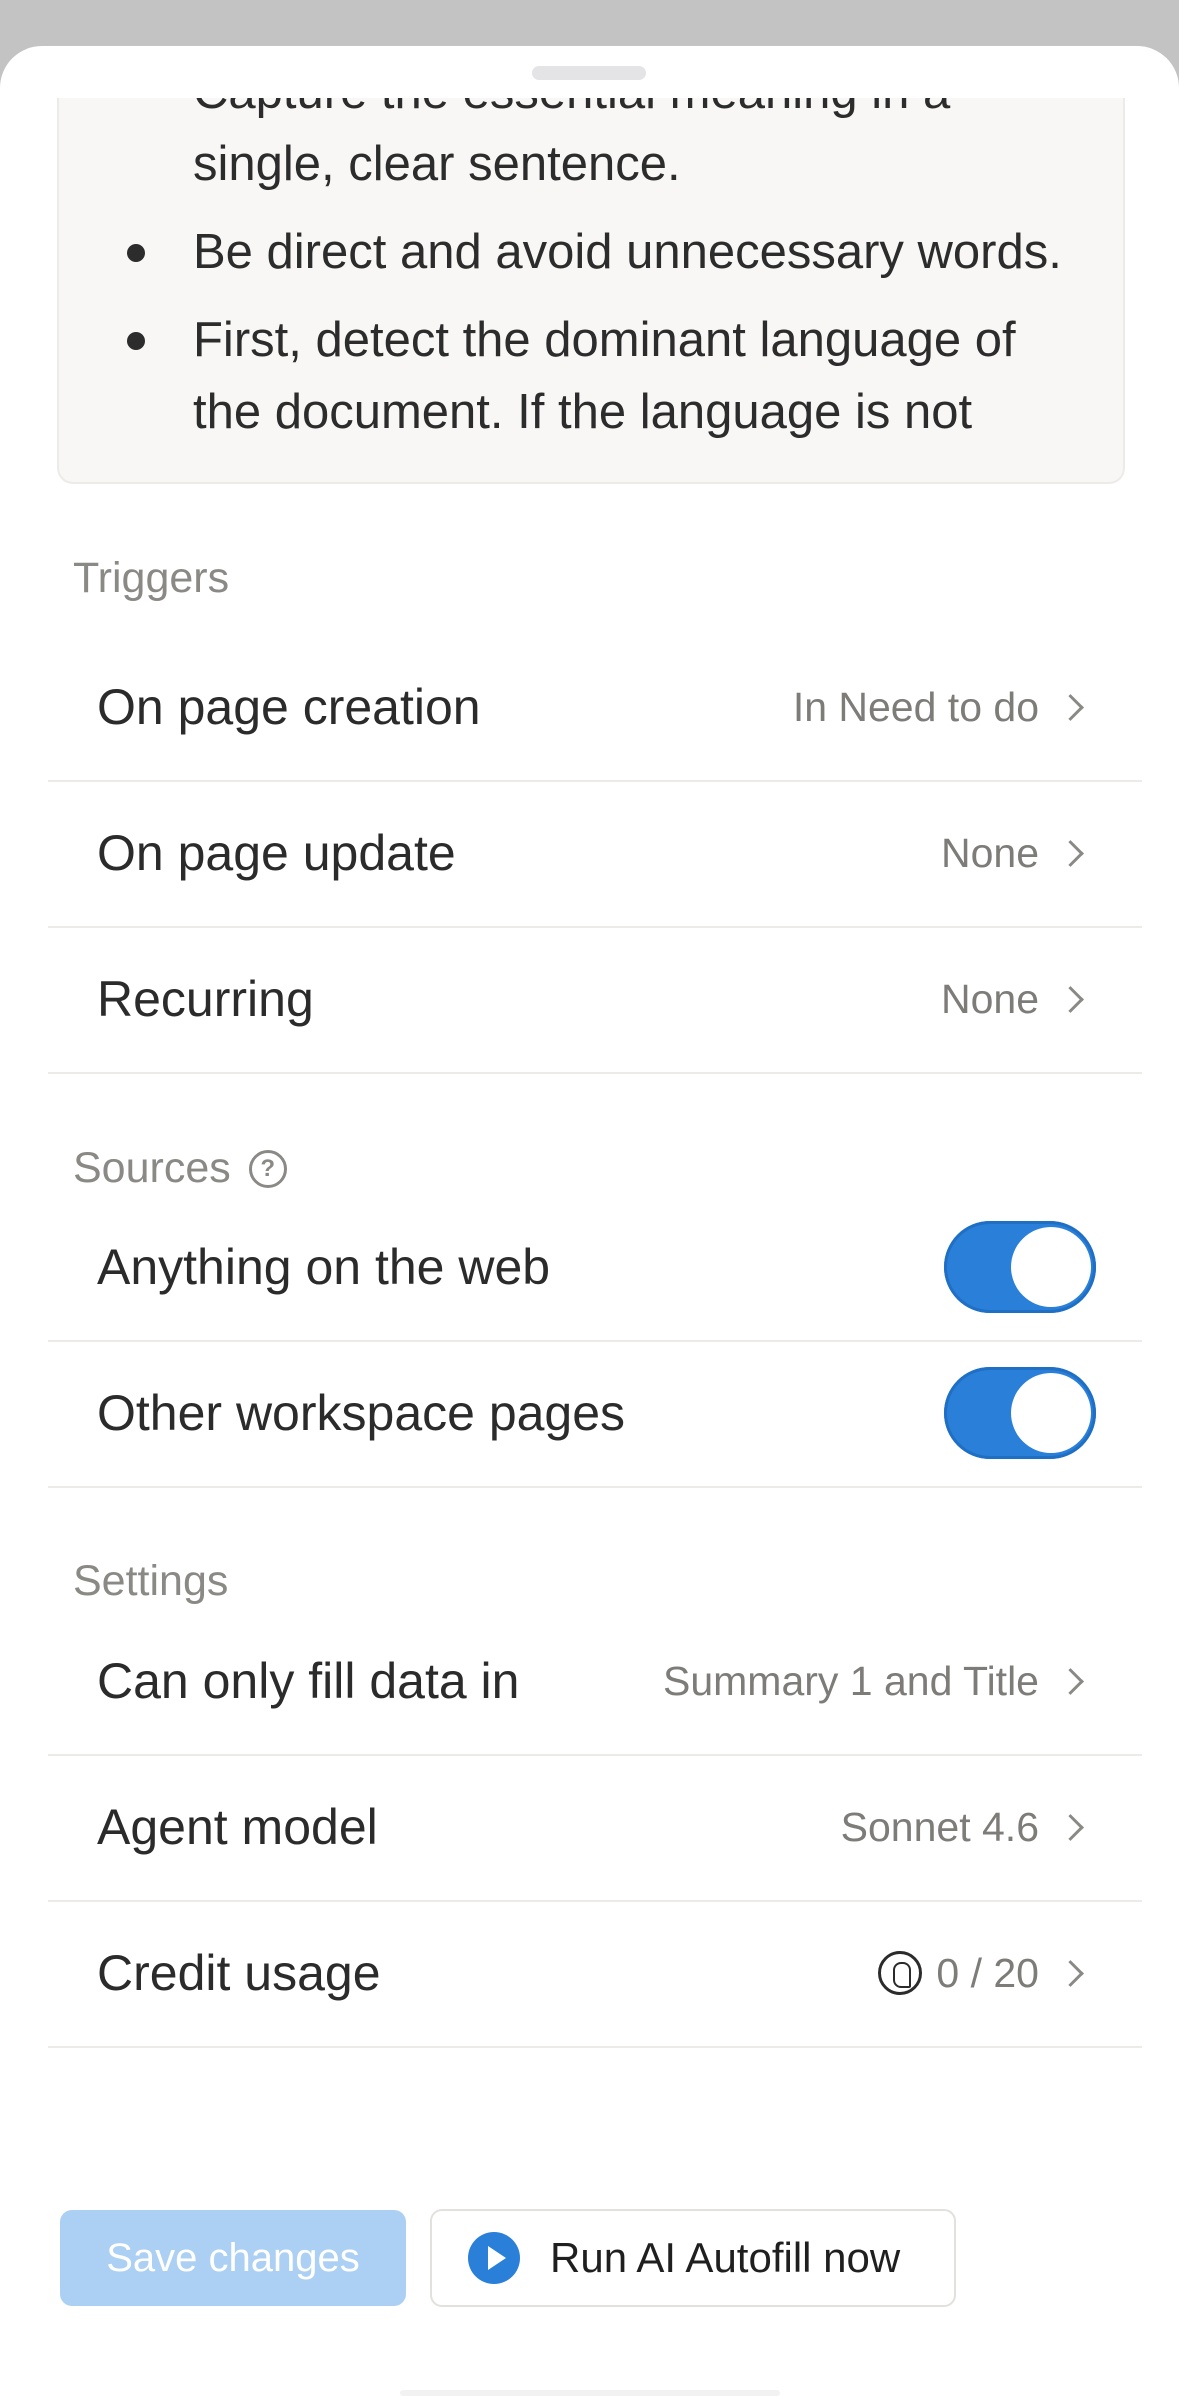  Describe the element at coordinates (851, 1680) in the screenshot. I see `row-value: Summary 1 and Title` at that location.